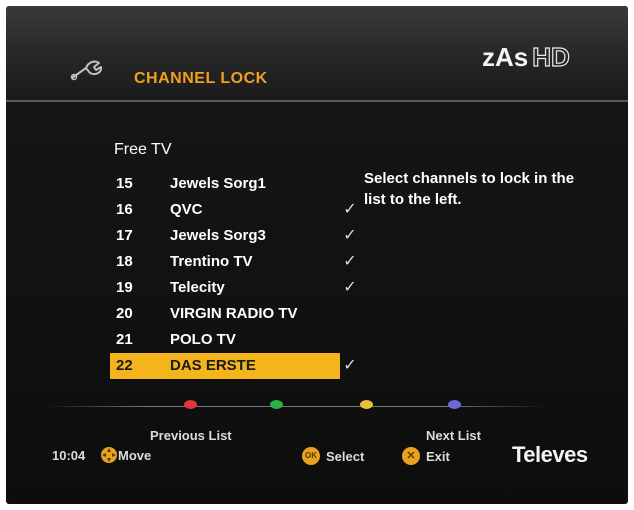  Describe the element at coordinates (109, 455) in the screenshot. I see `navigate-pad-icon` at that location.